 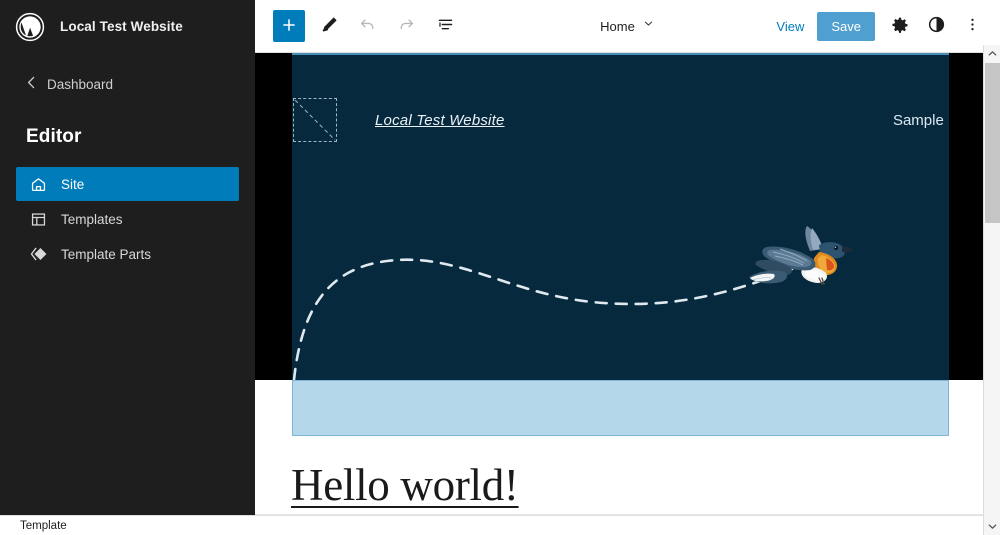 I want to click on contrast-half-circle-icon, so click(x=936, y=26).